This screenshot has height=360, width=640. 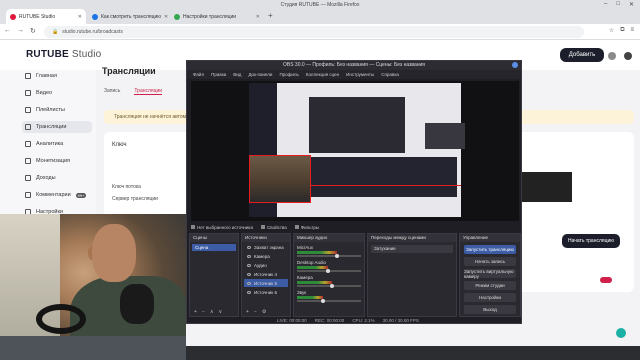 What do you see at coordinates (490, 274) in the screenshot?
I see `virtual-camera-button: Запустить виртуальную камеру` at bounding box center [490, 274].